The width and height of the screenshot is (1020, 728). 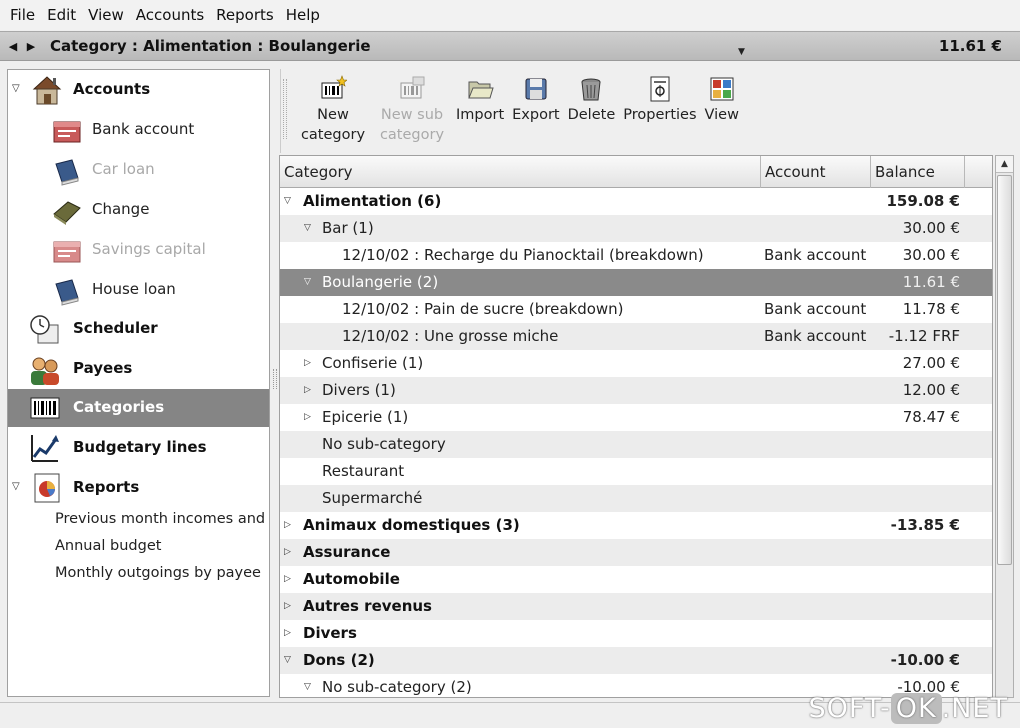 I want to click on watermark: SOFT- OK .NET, so click(x=908, y=708).